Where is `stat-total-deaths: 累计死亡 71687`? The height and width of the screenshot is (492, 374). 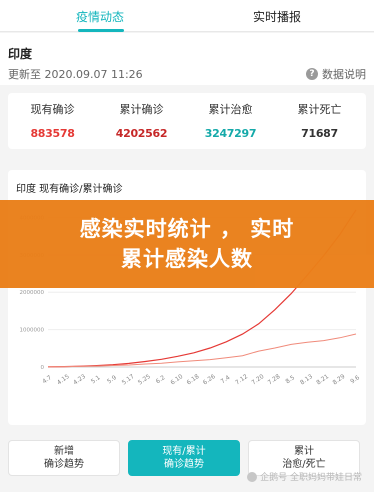 stat-total-deaths: 累计死亡 71687 is located at coordinates (319, 120).